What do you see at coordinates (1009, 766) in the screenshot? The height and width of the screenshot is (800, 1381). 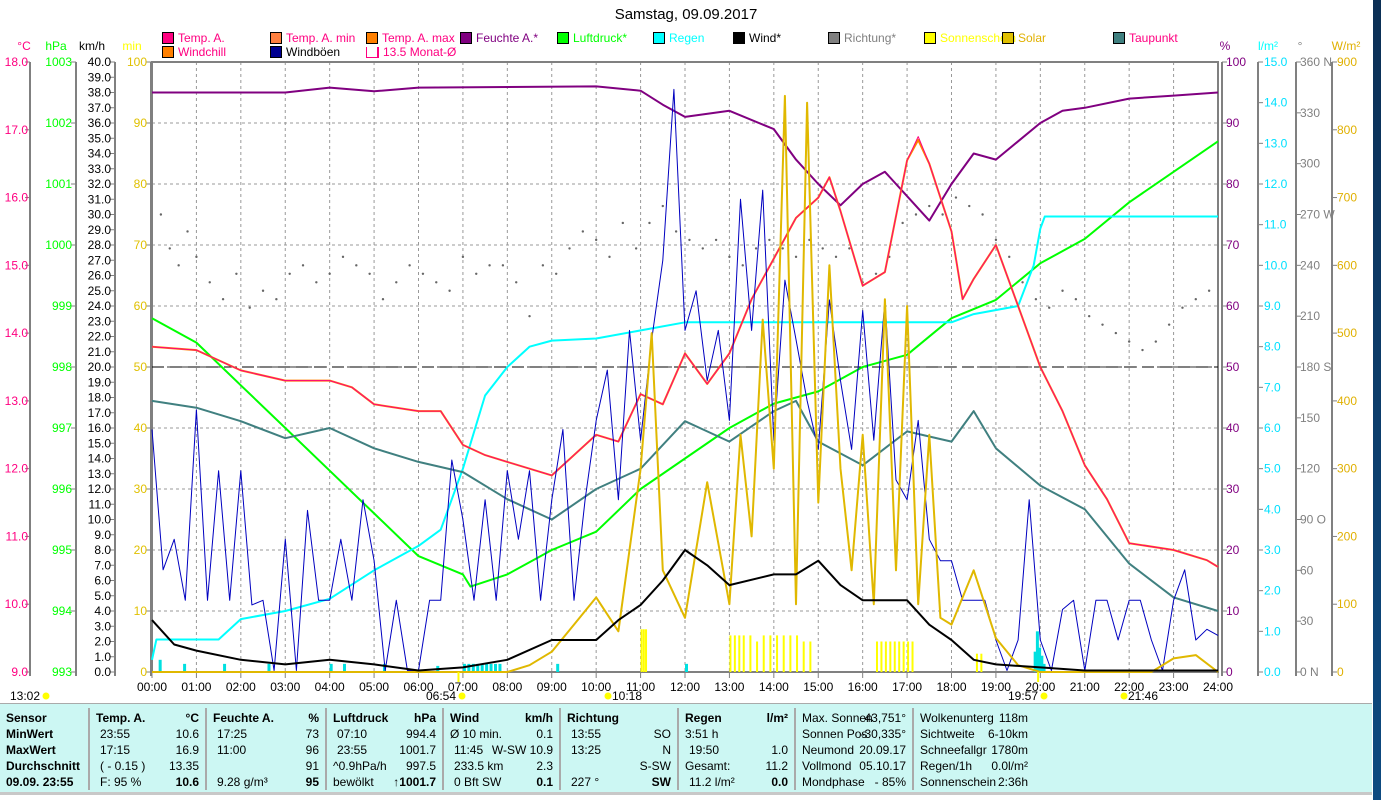 I see `info-value: 0.0l/m²` at bounding box center [1009, 766].